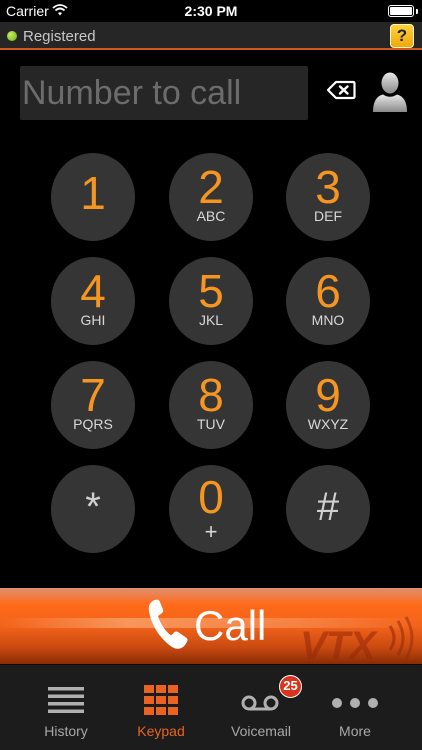  Describe the element at coordinates (341, 90) in the screenshot. I see `backspace-icon` at that location.